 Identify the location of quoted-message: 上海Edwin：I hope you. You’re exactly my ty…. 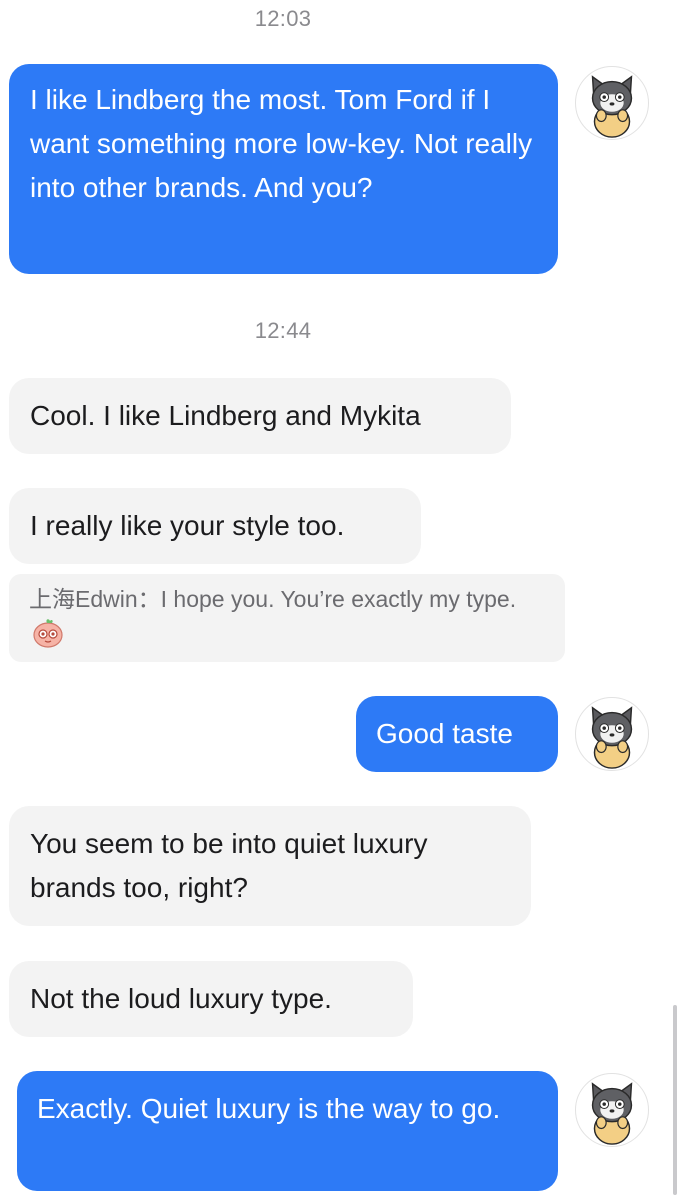
(287, 618).